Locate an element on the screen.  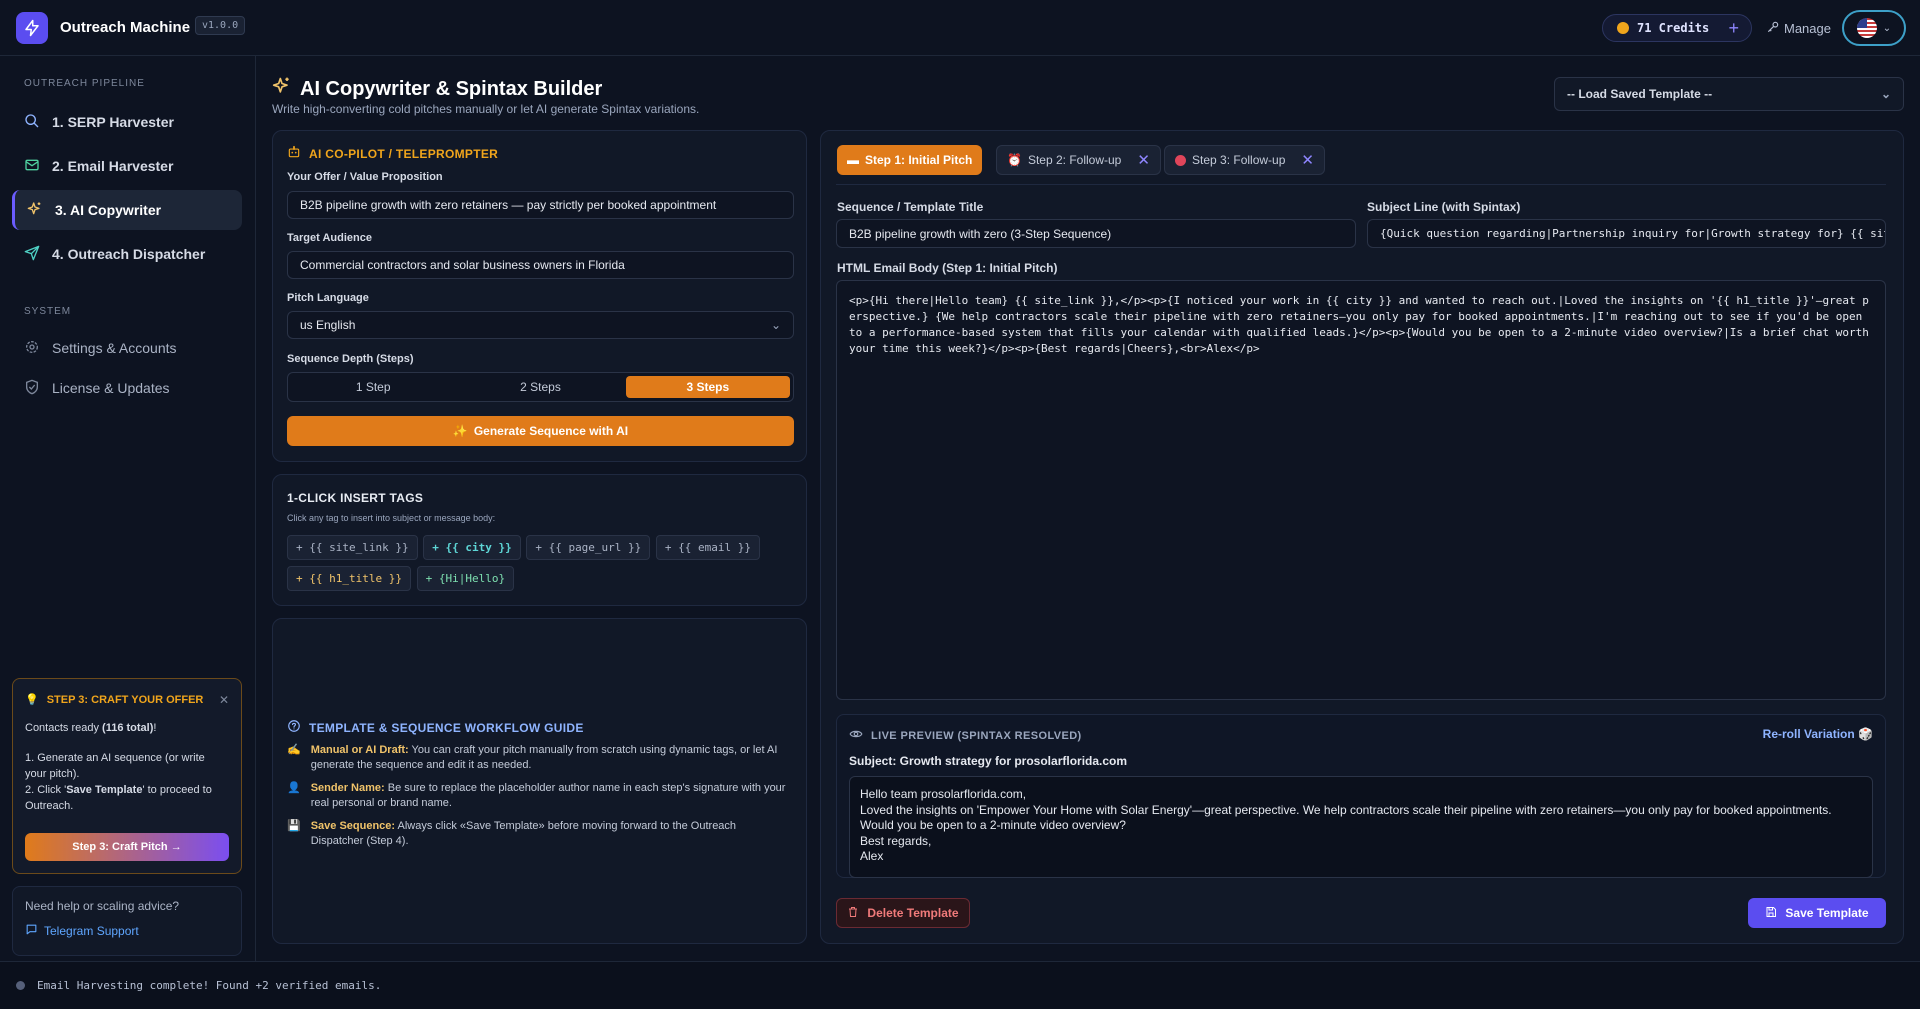
load-template-select: -- Load Saved Template -- ⌄ is located at coordinates (1729, 94).